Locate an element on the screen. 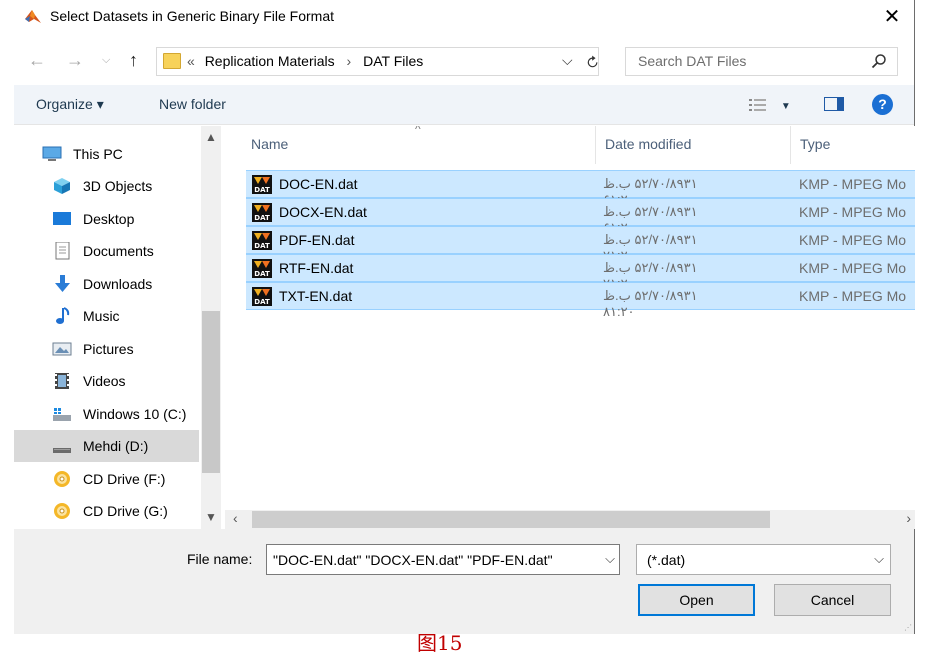 The height and width of the screenshot is (664, 926). scroll-up-arrow-icon: ▲ is located at coordinates (211, 137).